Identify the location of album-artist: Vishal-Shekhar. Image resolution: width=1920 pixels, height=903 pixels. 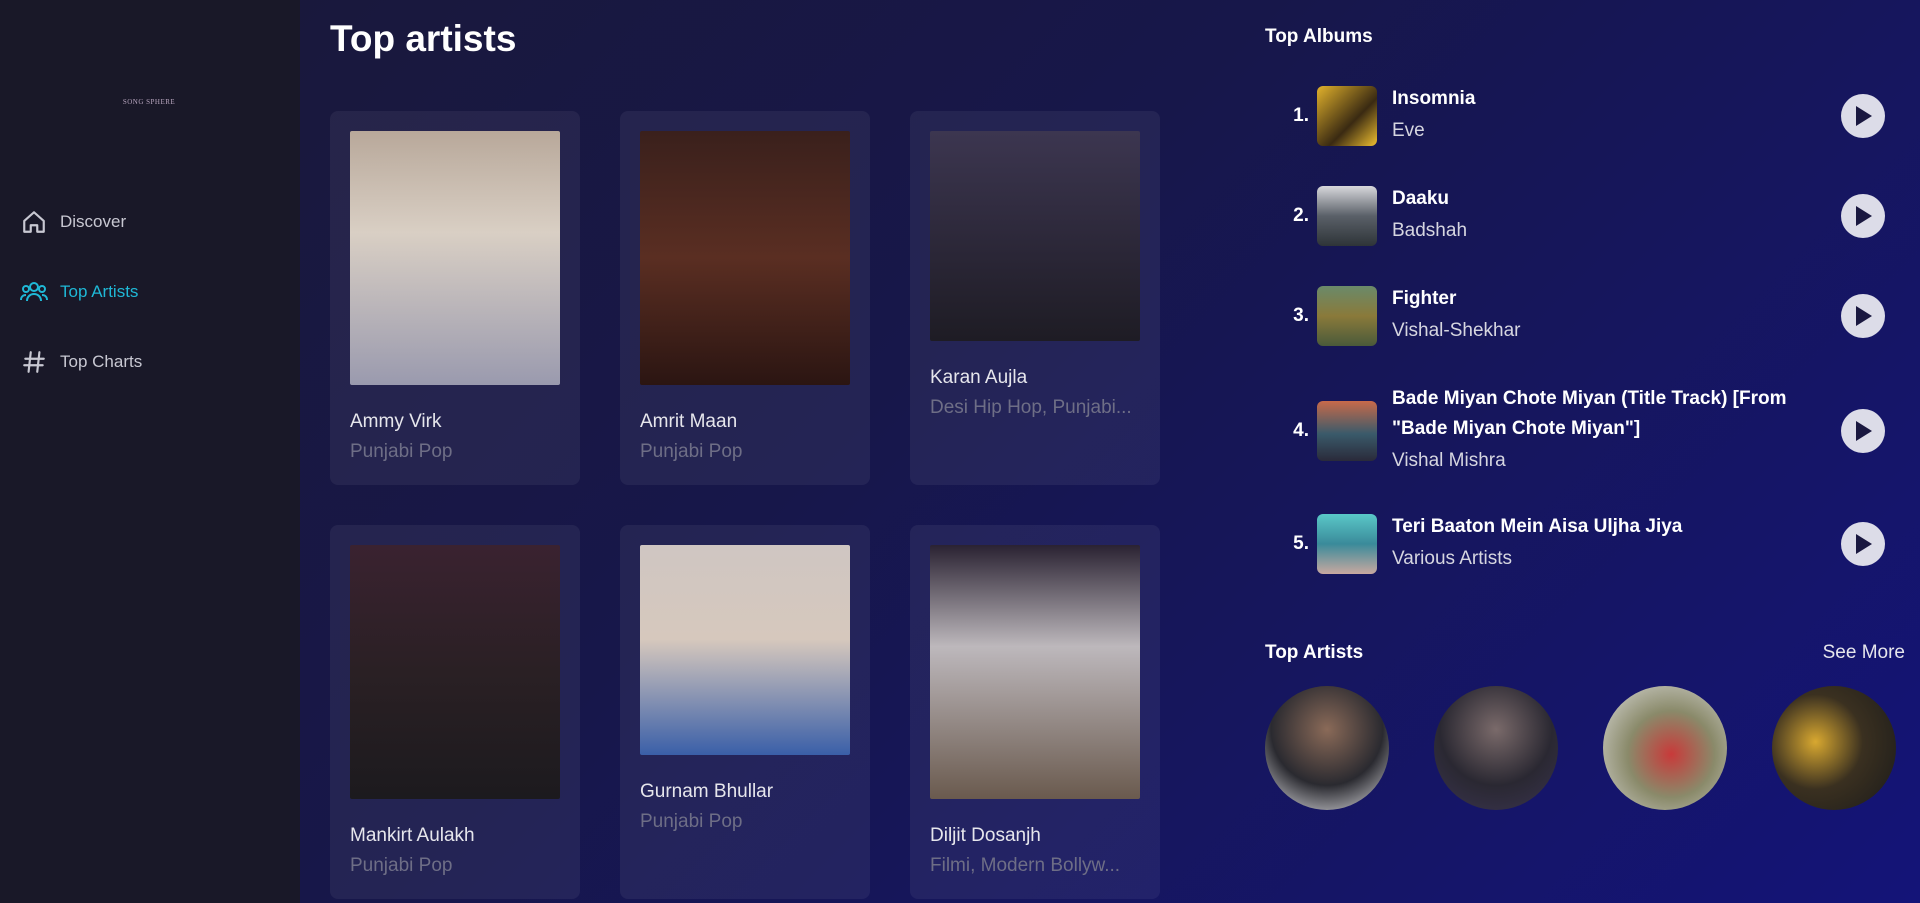
(1456, 330).